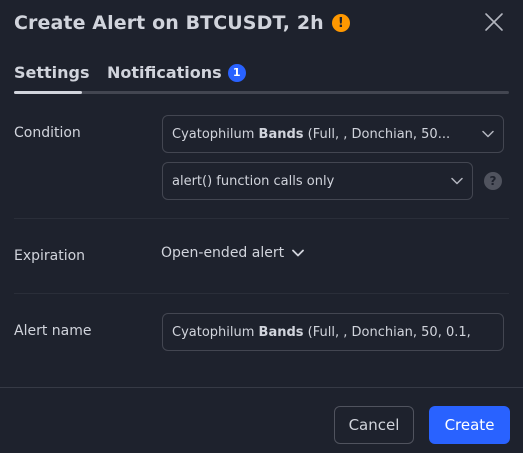 This screenshot has height=453, width=523. I want to click on close-button, so click(494, 22).